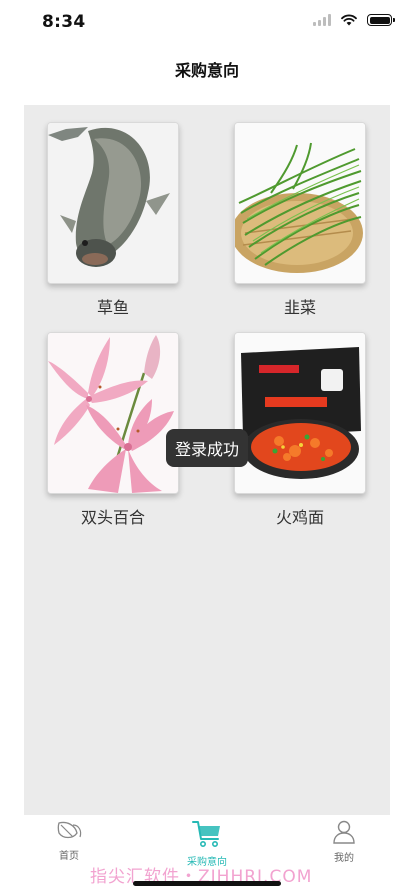 The image size is (414, 896). I want to click on person-icon, so click(344, 832).